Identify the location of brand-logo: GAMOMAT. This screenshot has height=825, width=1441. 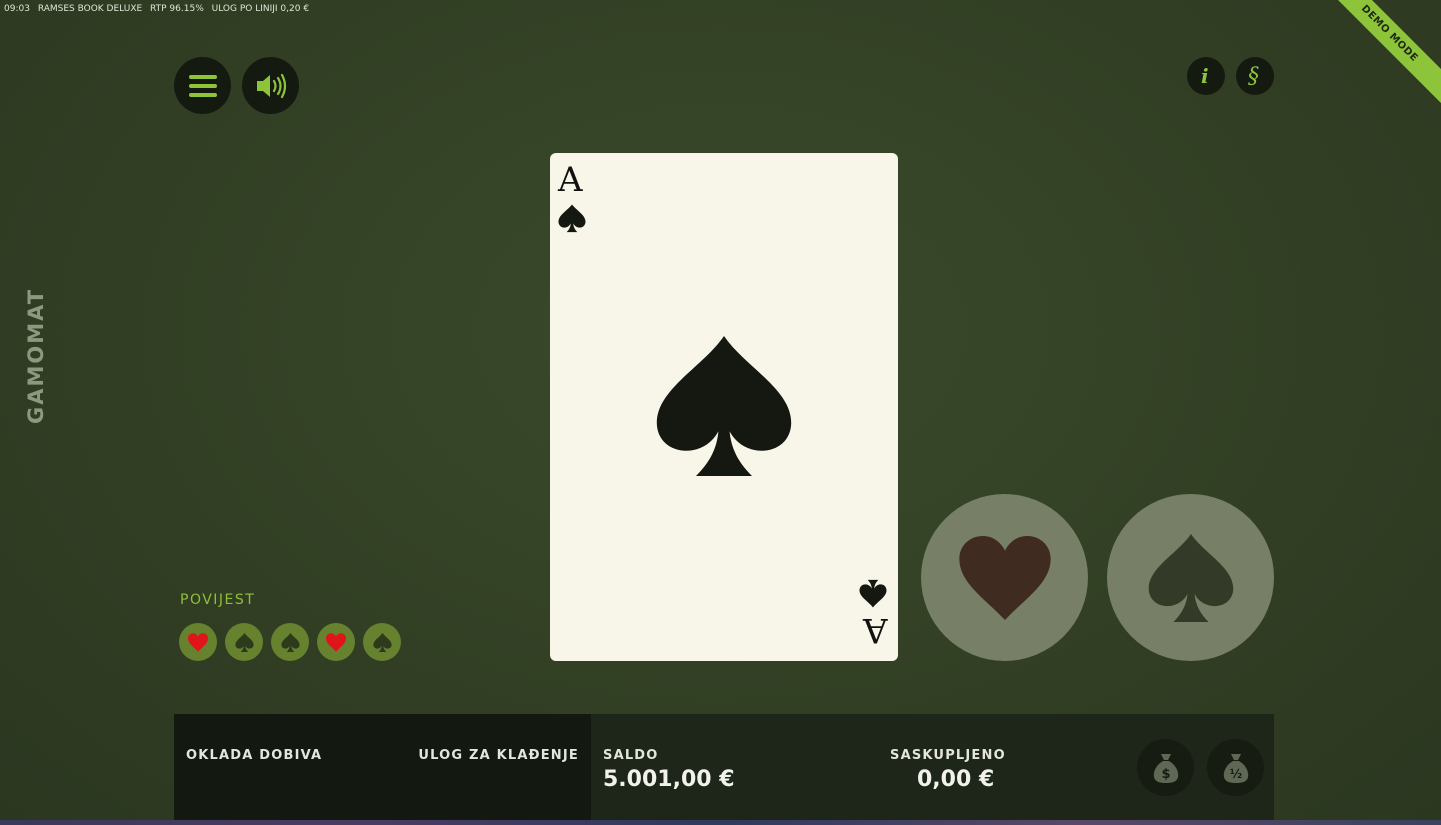
(36, 356).